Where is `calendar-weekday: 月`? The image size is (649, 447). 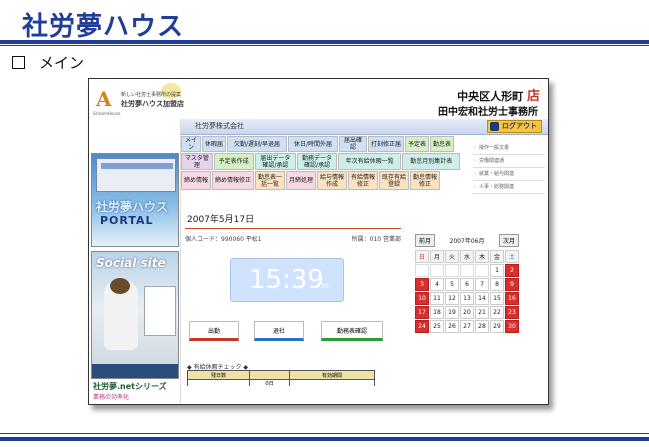
calendar-weekday: 月 is located at coordinates (437, 256).